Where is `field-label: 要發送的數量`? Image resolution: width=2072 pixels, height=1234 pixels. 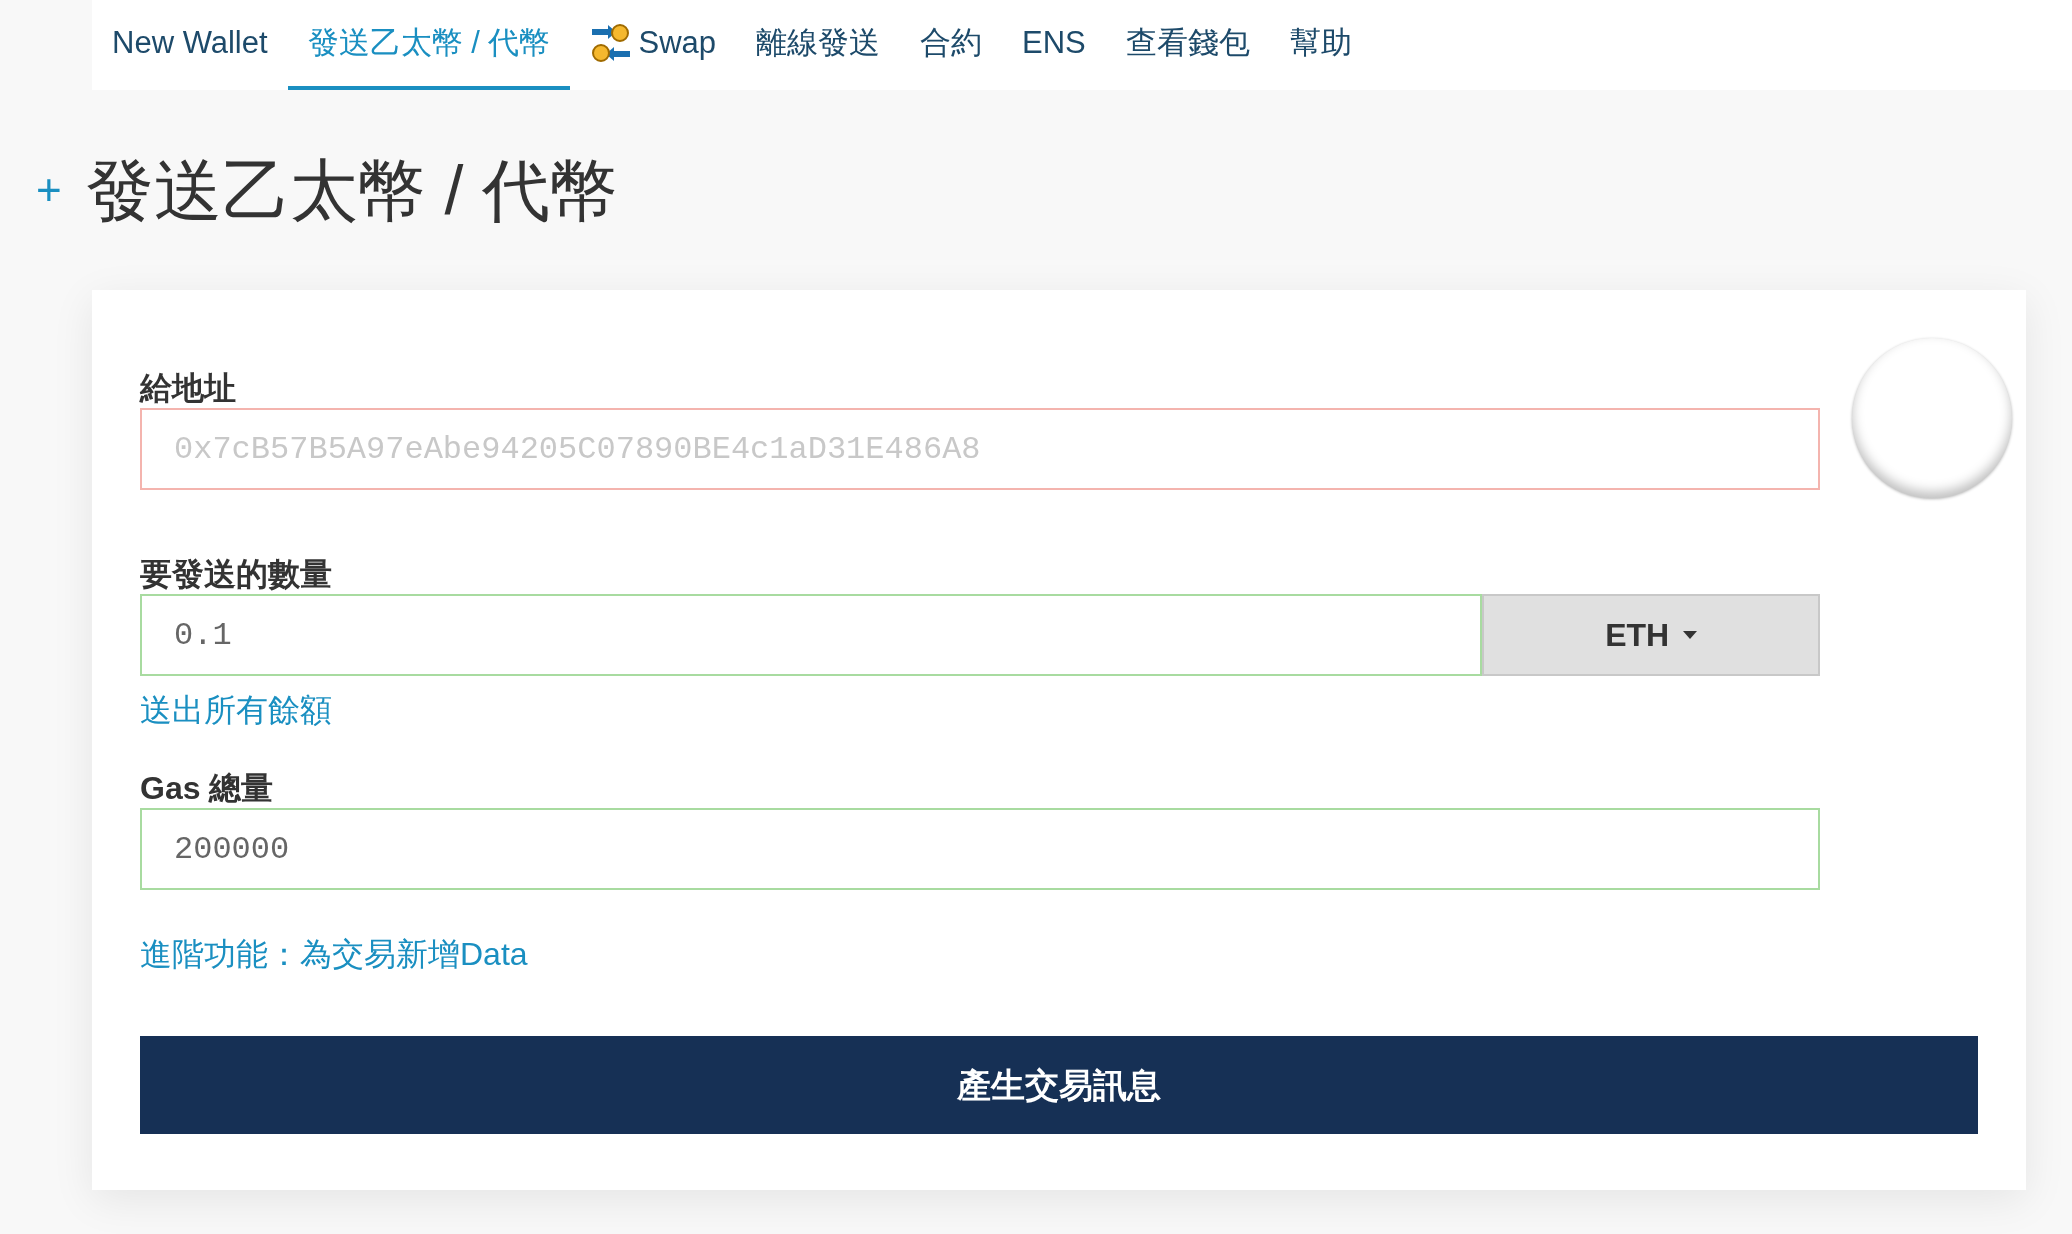 field-label: 要發送的數量 is located at coordinates (236, 574).